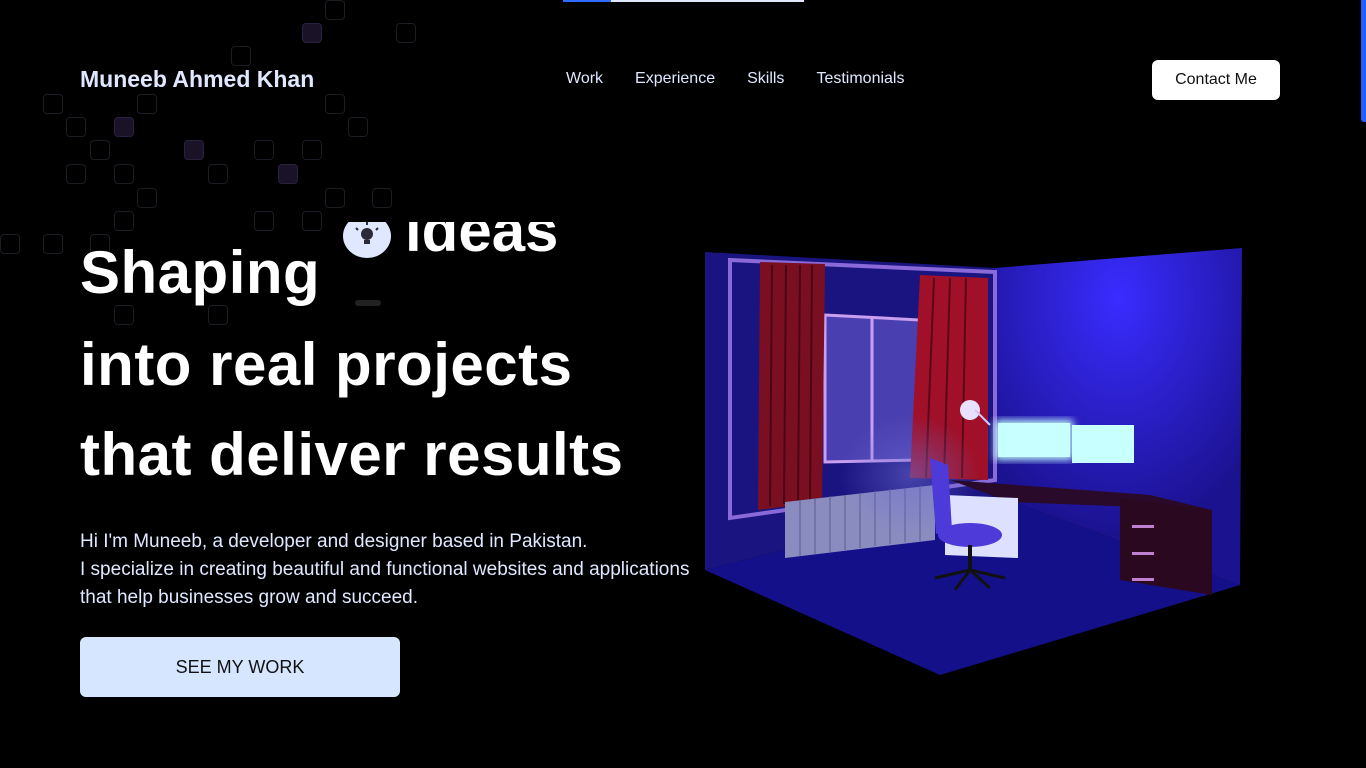 Image resolution: width=1366 pixels, height=768 pixels. Describe the element at coordinates (970, 535) in the screenshot. I see `chair-seat` at that location.